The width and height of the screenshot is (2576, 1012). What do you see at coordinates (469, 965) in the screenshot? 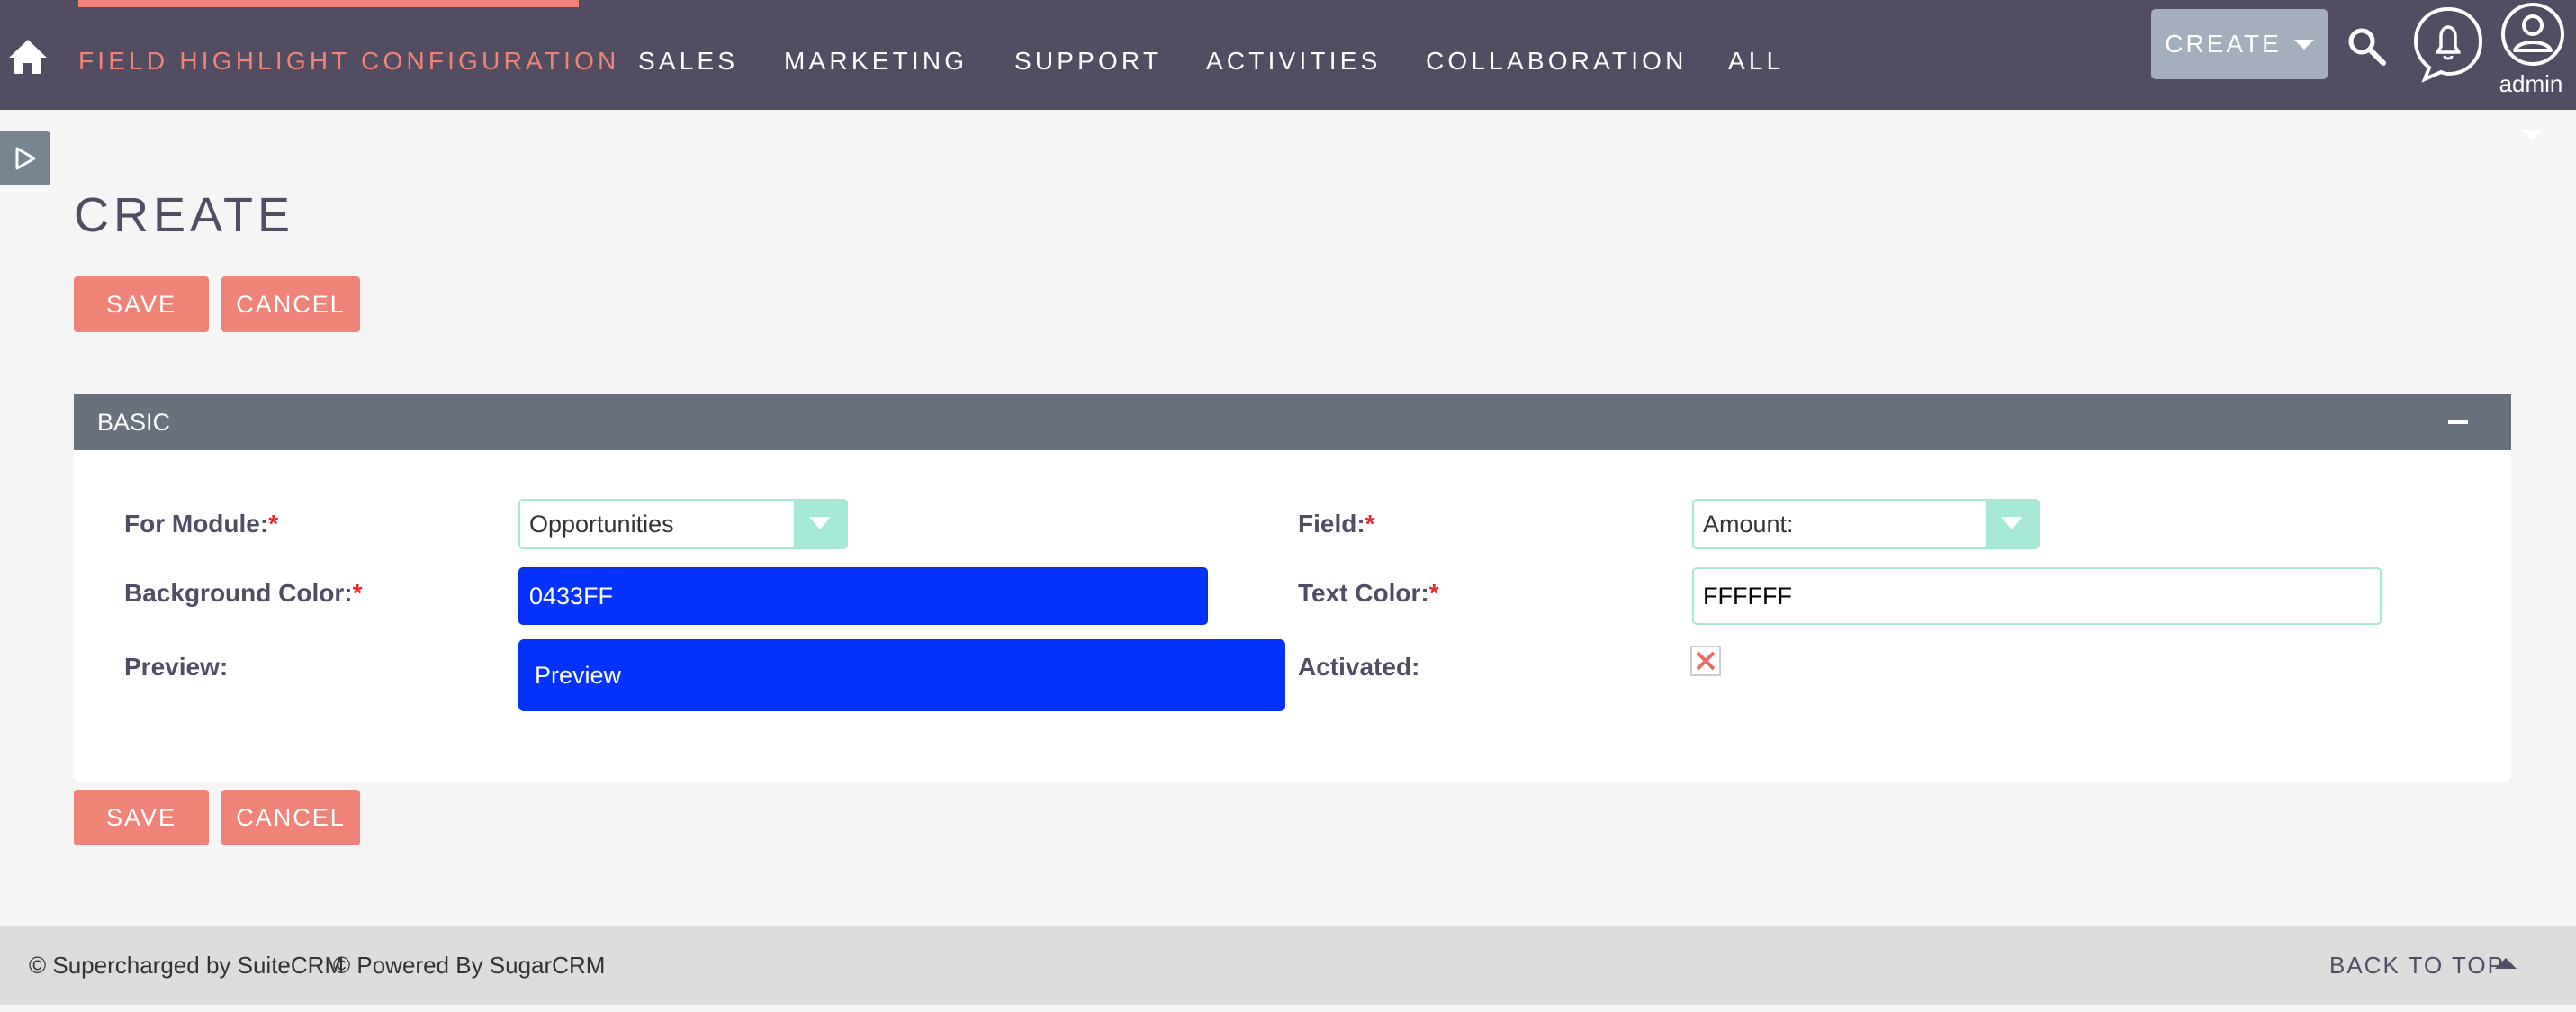
I see `powered-by-sugarcrm-link: © Powered By SugarCRM` at bounding box center [469, 965].